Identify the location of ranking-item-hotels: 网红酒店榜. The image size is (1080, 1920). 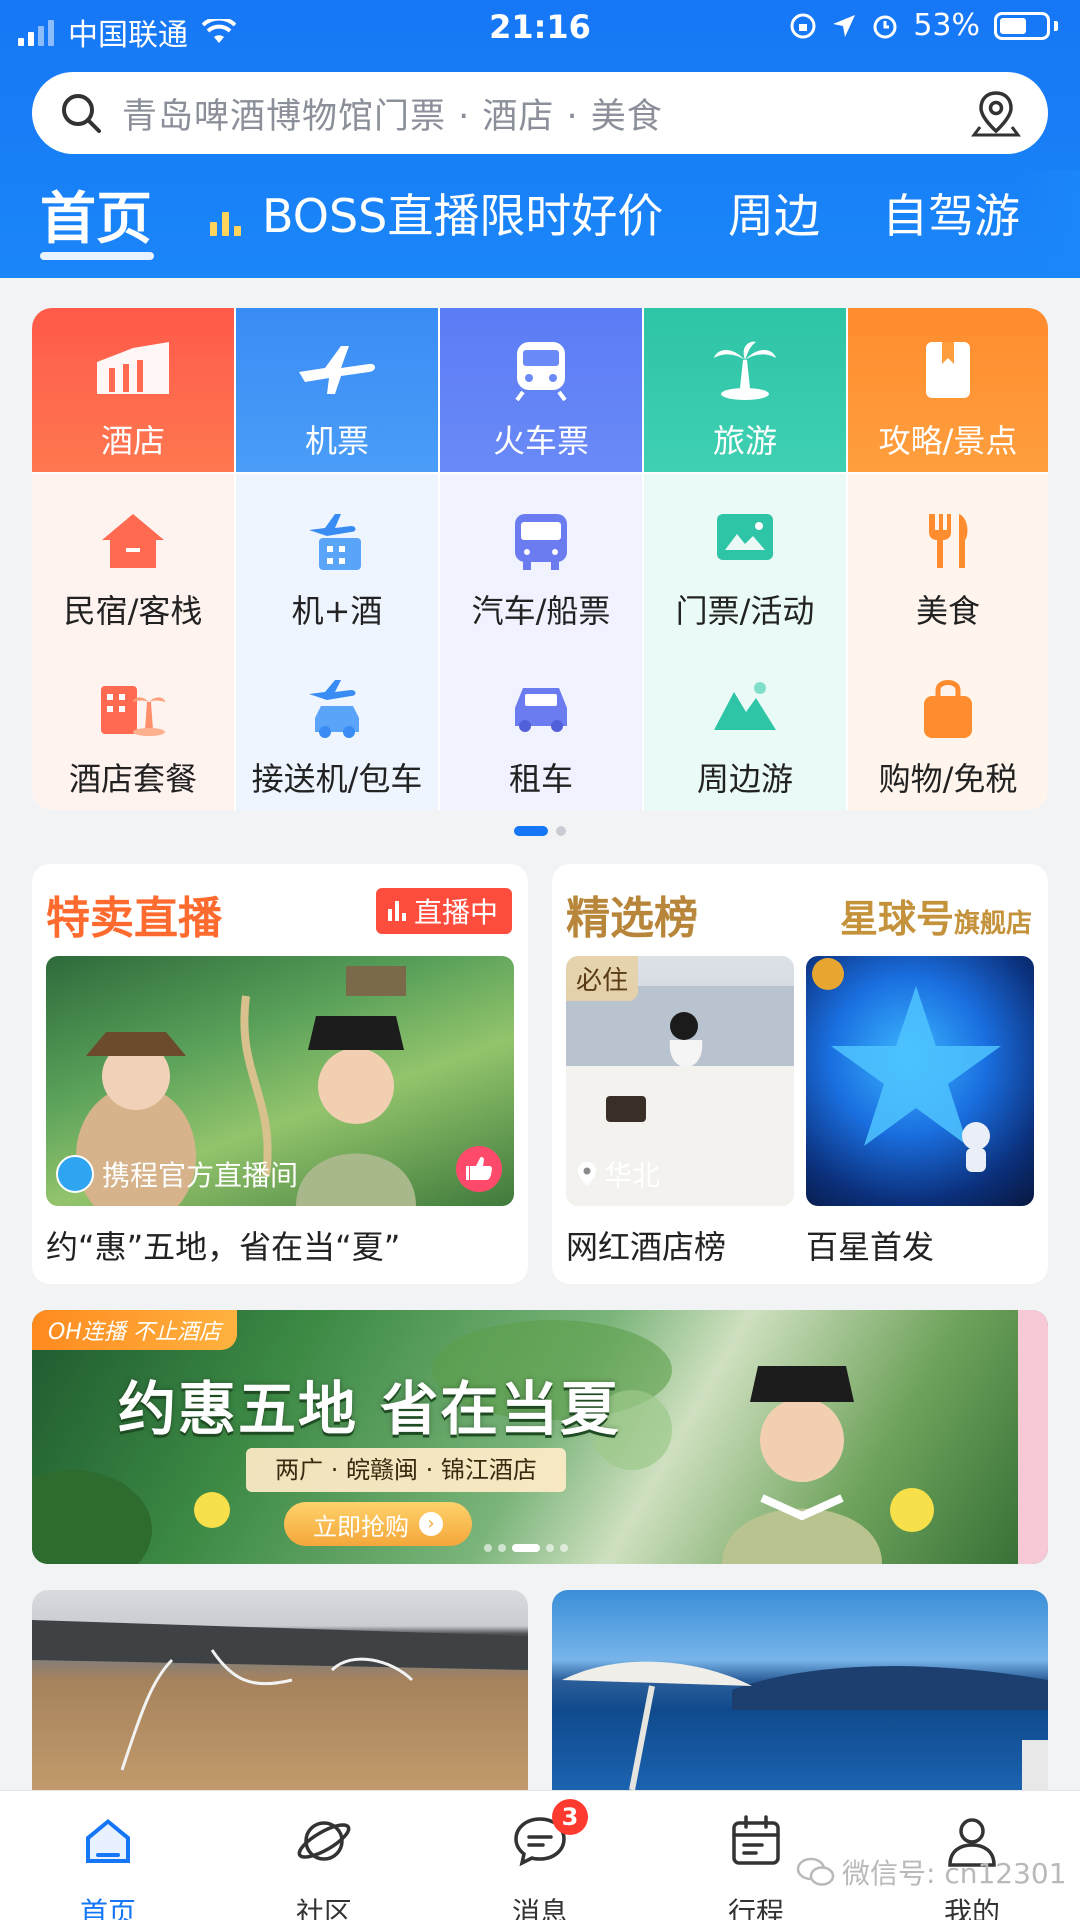
(646, 1247).